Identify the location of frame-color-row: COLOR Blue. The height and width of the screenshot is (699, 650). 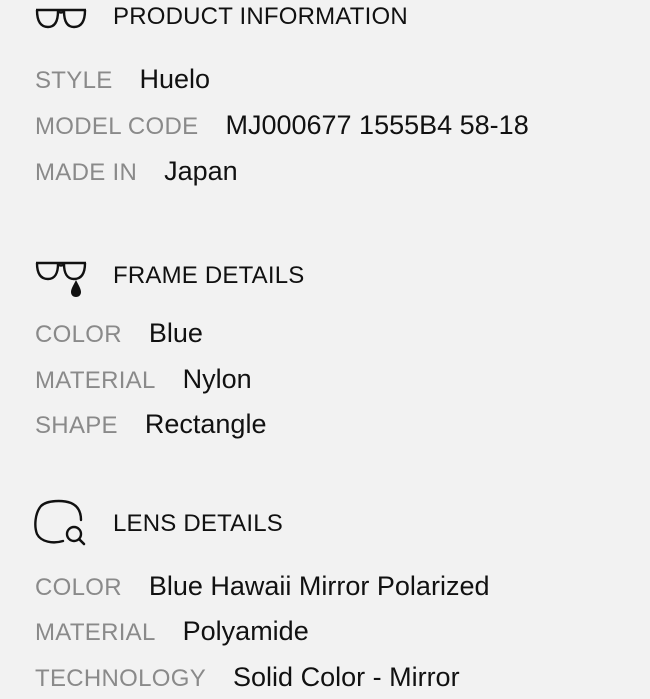
(119, 333).